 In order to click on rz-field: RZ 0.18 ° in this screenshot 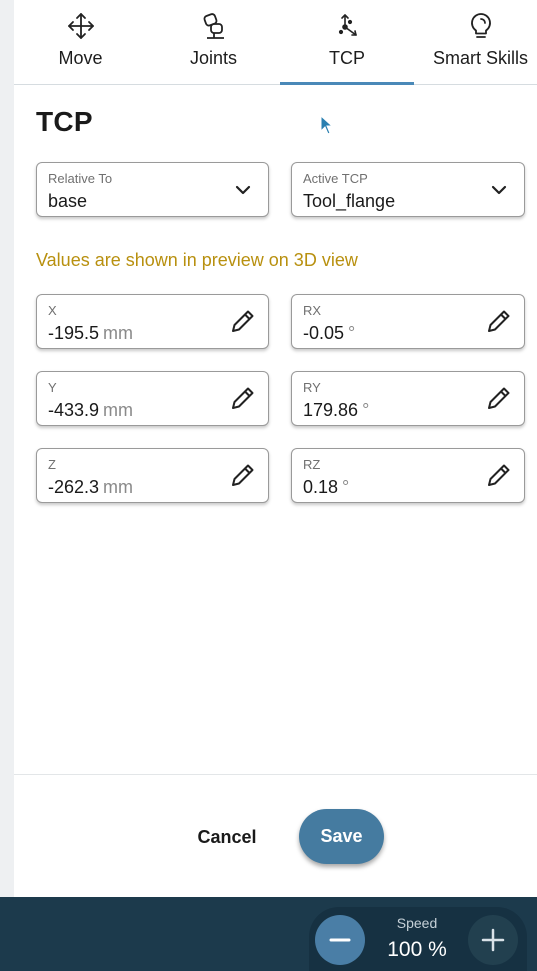, I will do `click(408, 475)`.